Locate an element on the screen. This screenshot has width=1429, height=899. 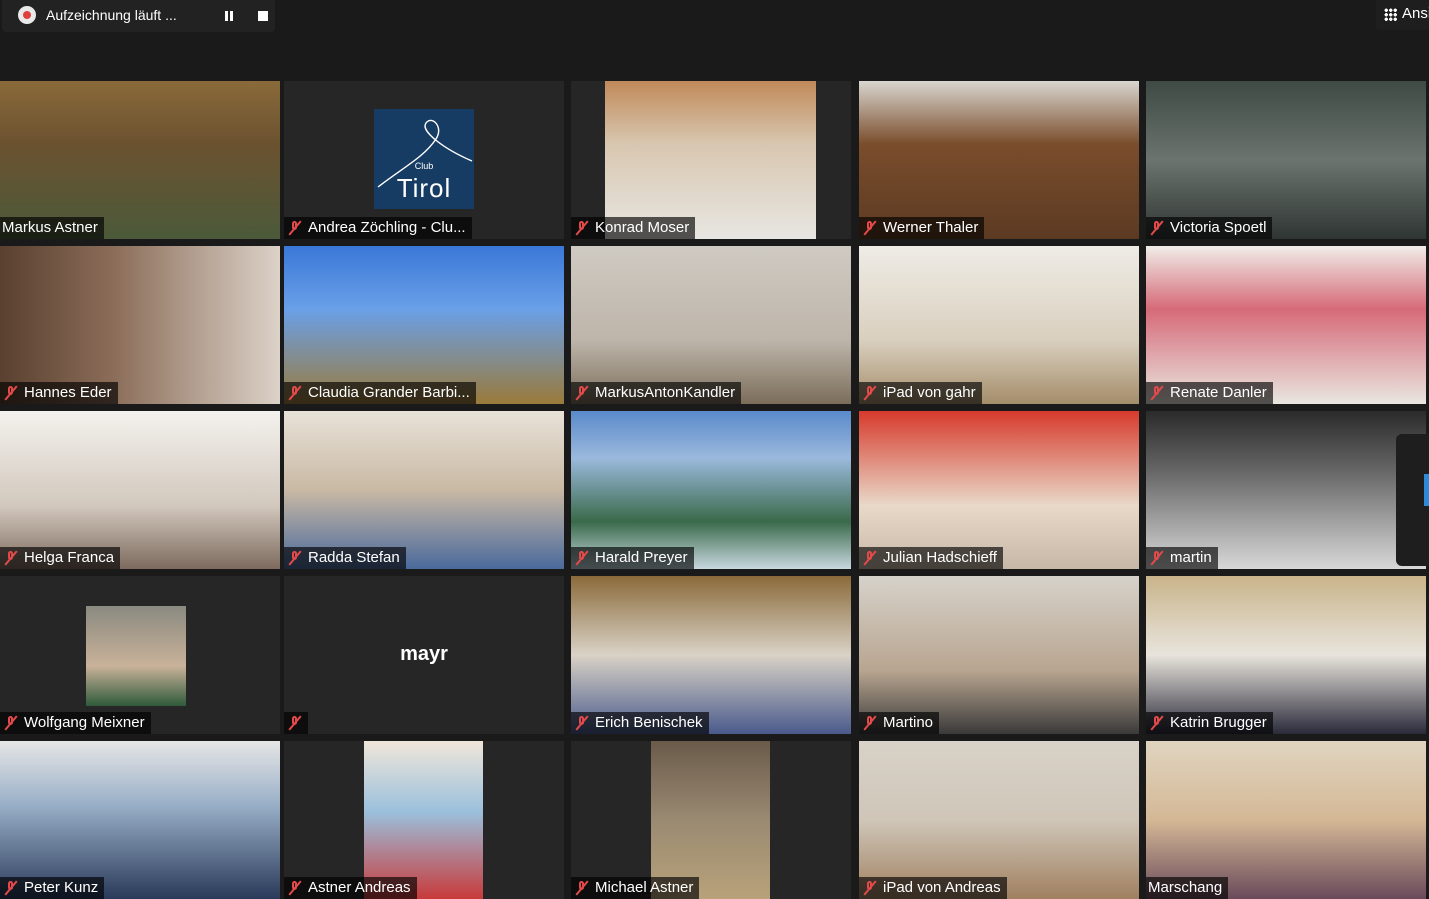
view-button: Ansi is located at coordinates (1402, 15).